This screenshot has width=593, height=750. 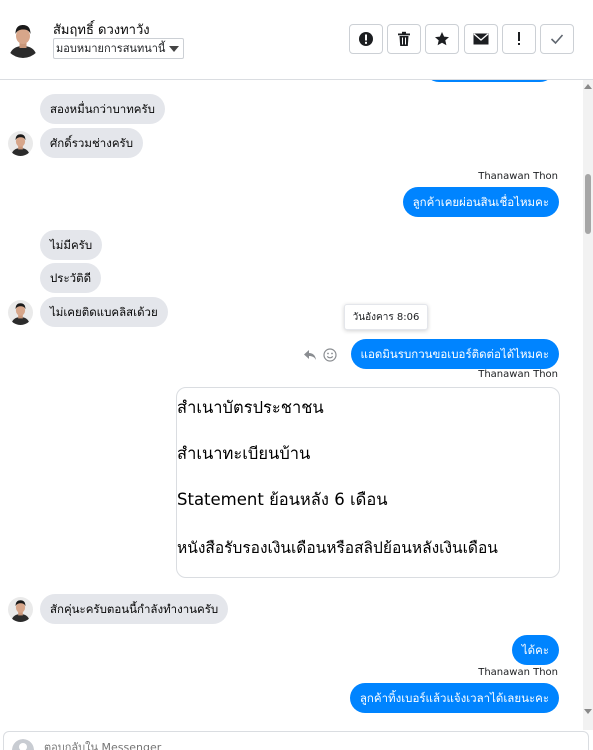 What do you see at coordinates (194, 745) in the screenshot?
I see `reply-input` at bounding box center [194, 745].